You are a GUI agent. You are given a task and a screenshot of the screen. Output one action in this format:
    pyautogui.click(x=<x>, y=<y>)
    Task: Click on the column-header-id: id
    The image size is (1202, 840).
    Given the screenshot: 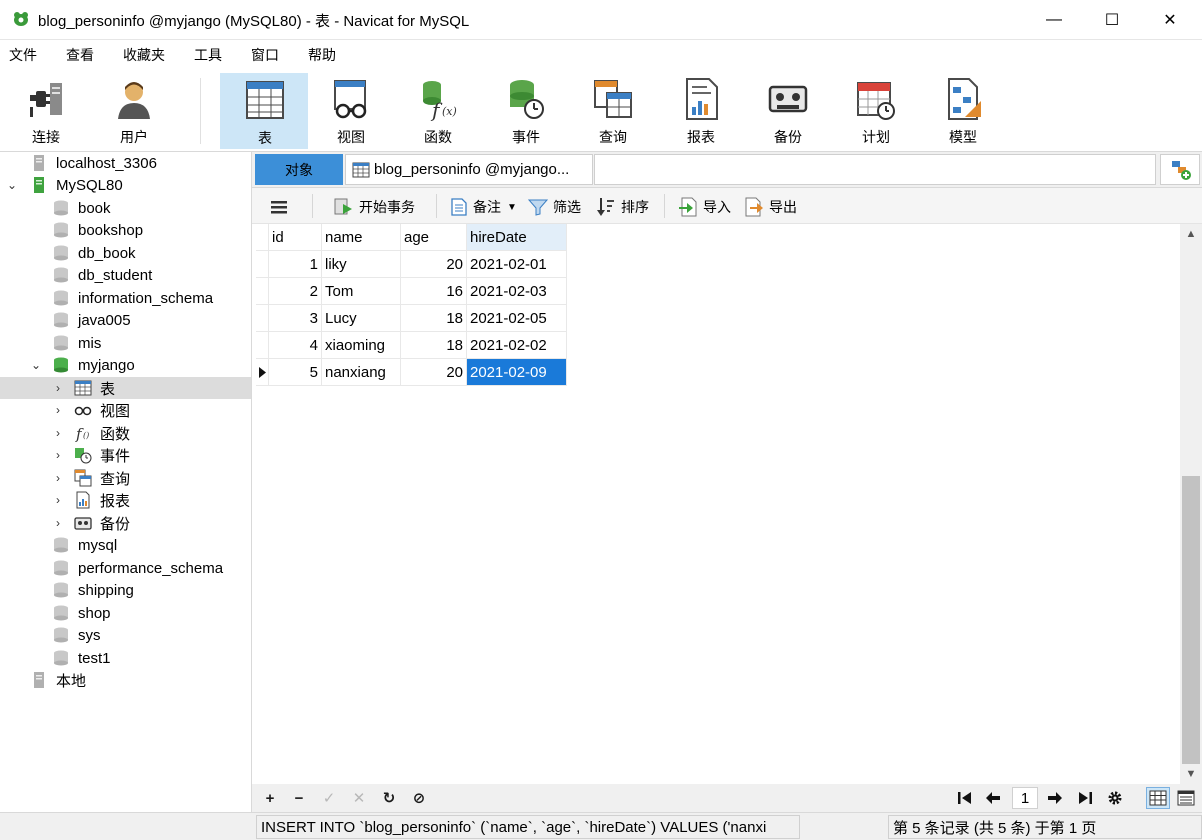 What is the action you would take?
    pyautogui.click(x=295, y=237)
    